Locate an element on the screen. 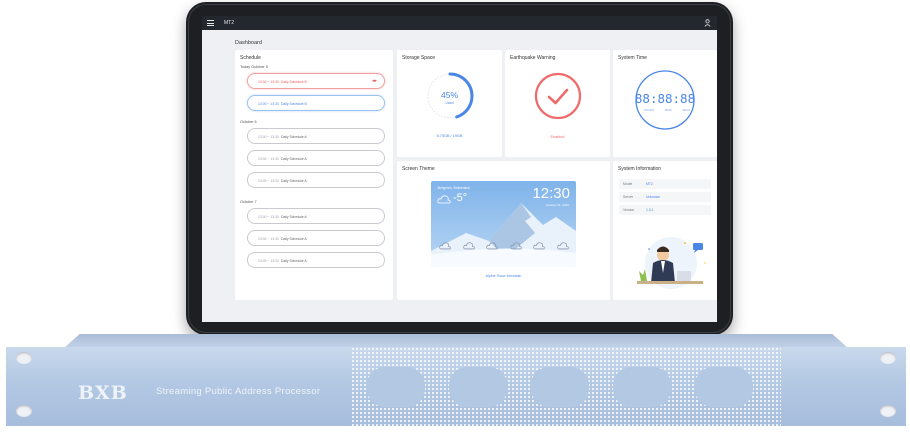 This screenshot has width=910, height=433. storage-title: Storage Space is located at coordinates (419, 58).